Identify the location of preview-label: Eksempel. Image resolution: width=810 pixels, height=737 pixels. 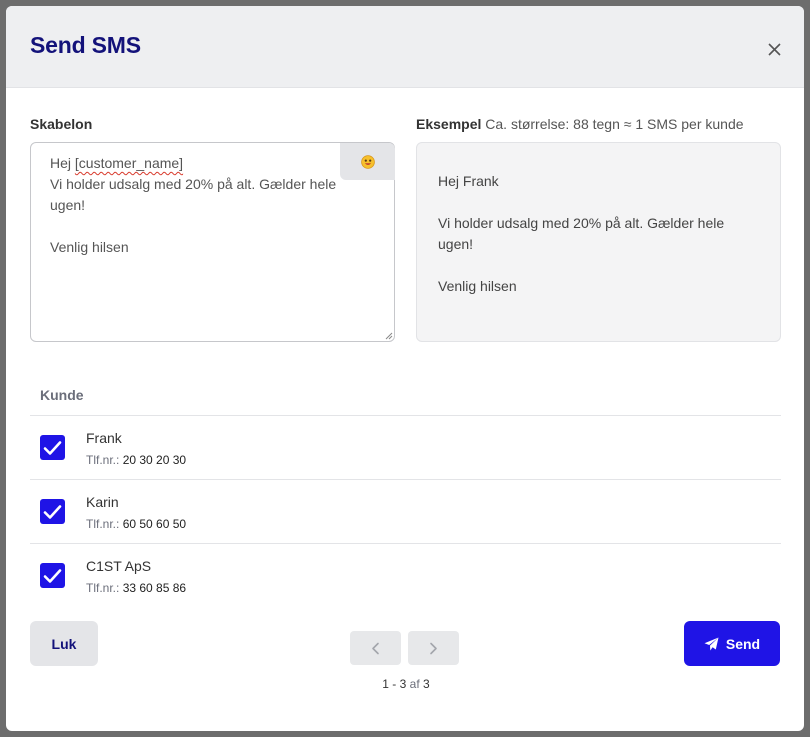
(449, 124).